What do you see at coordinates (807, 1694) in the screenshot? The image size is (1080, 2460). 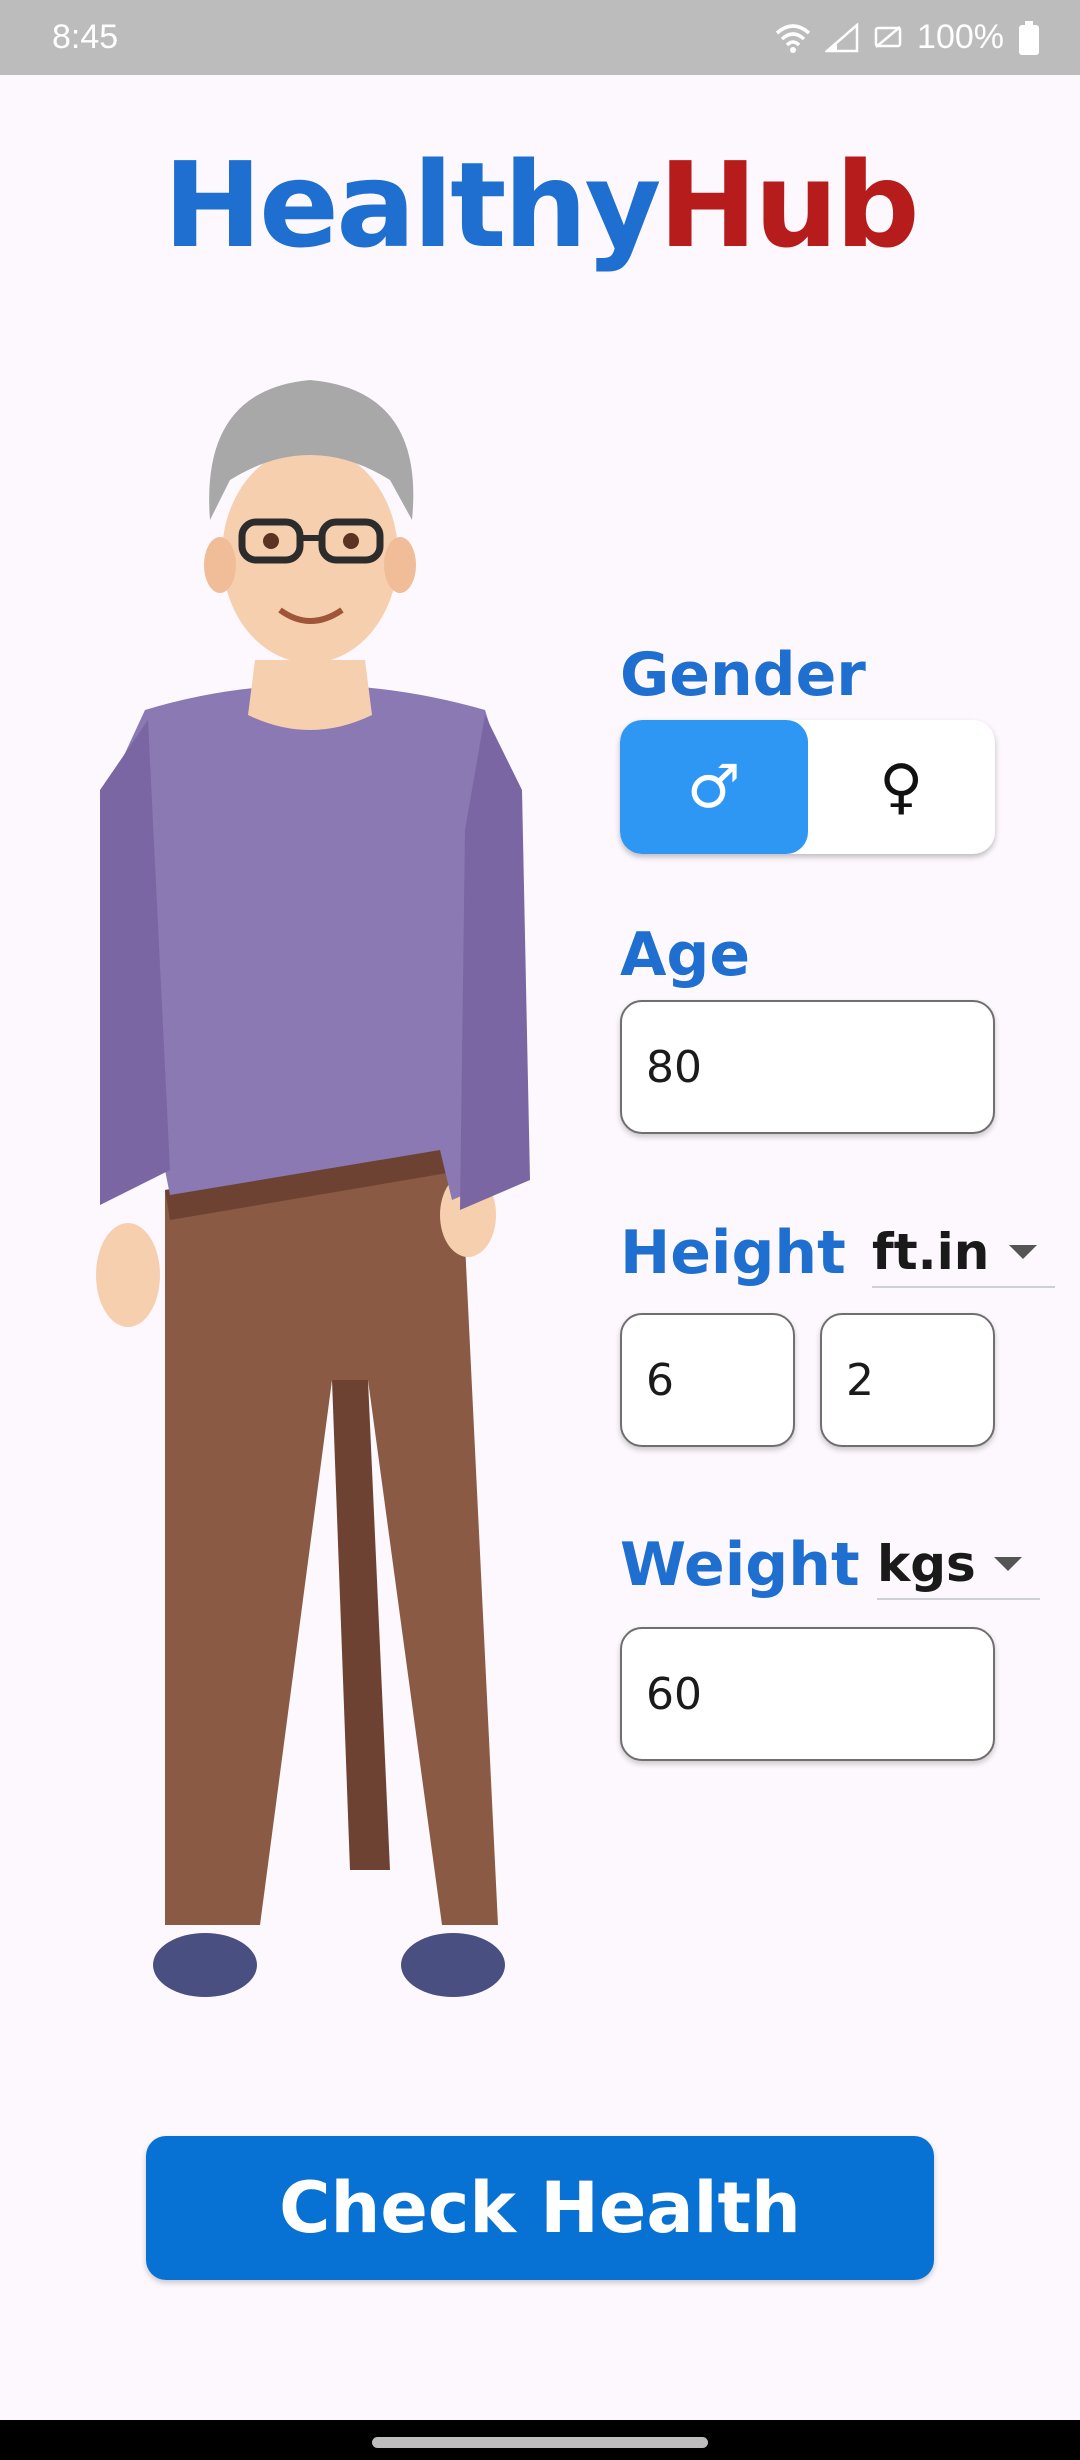 I see `weight-input: 60` at bounding box center [807, 1694].